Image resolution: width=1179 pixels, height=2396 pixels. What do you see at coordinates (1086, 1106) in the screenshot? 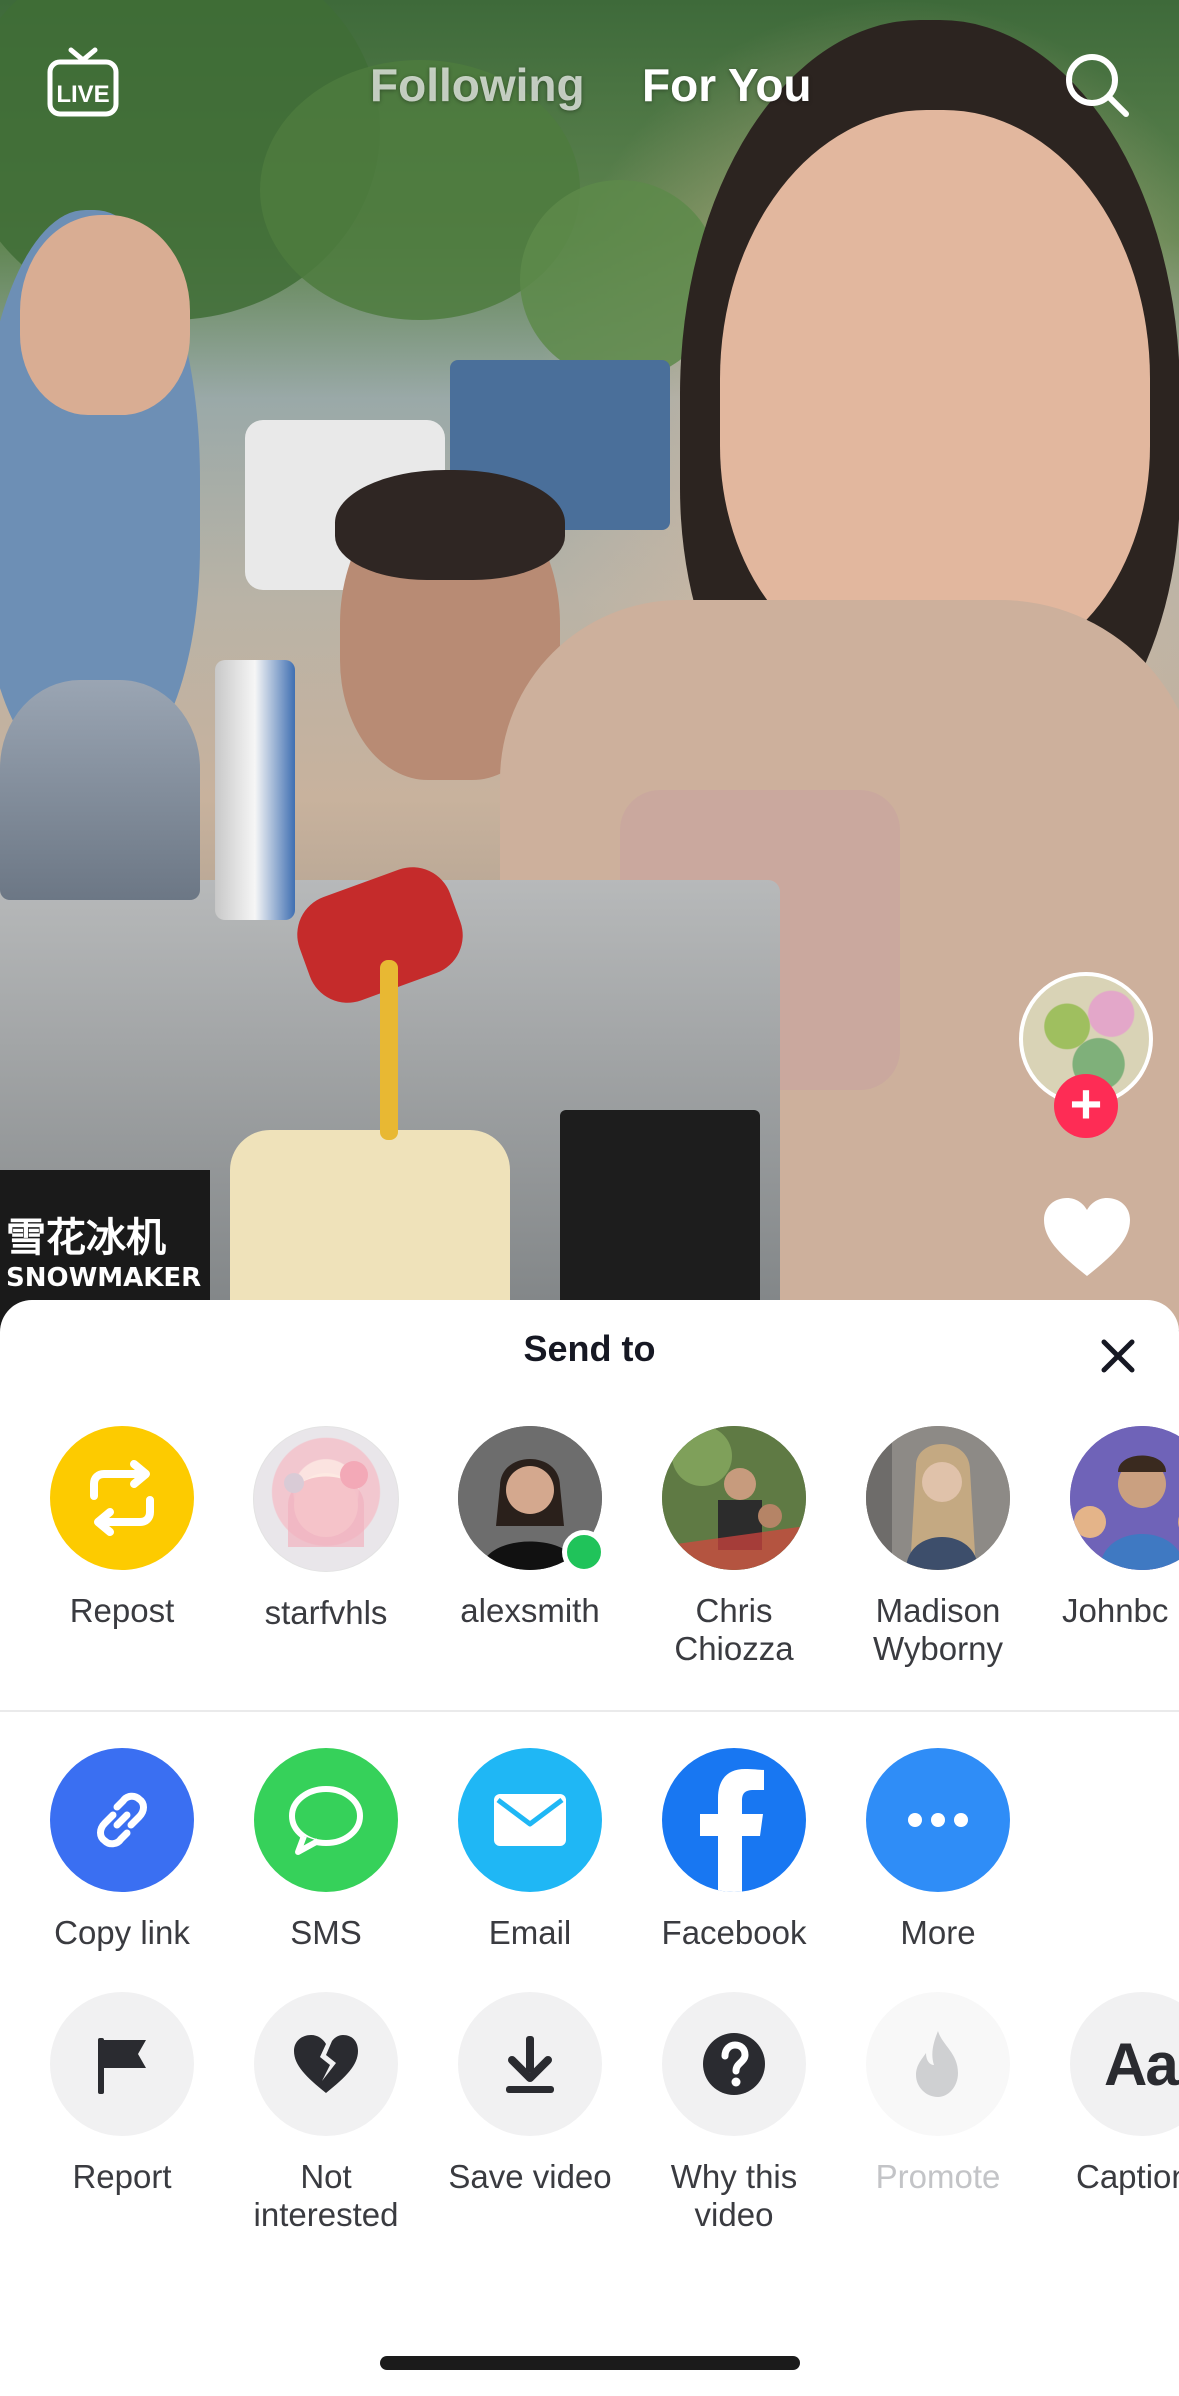
I see `follow-plus-button: +` at bounding box center [1086, 1106].